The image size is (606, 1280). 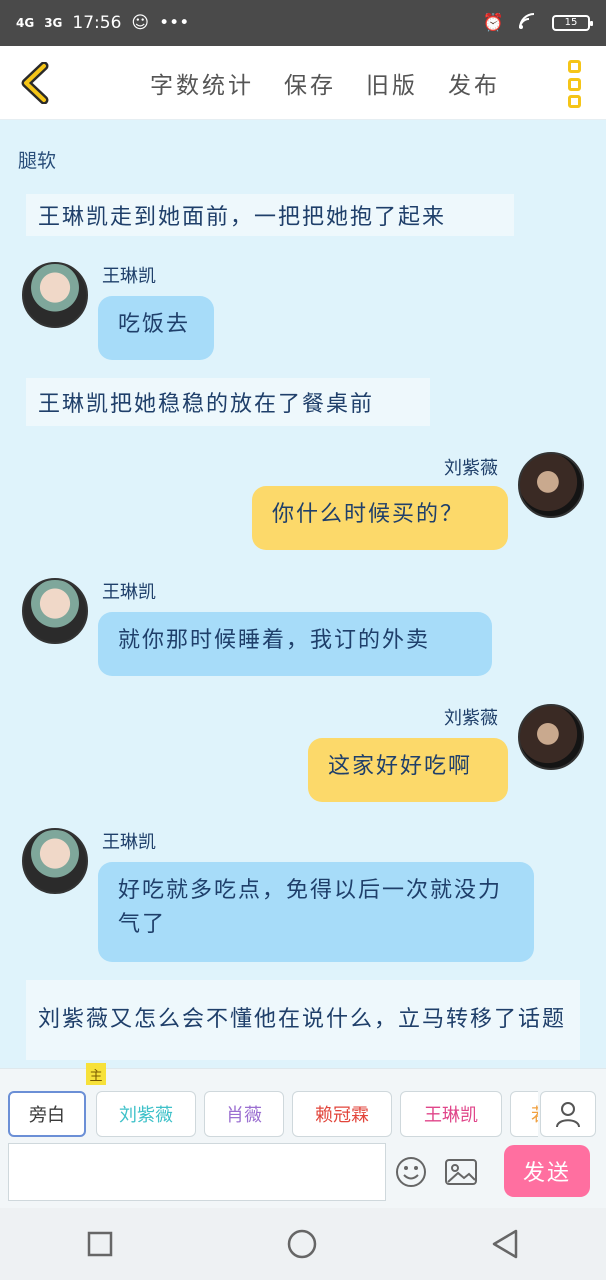 I want to click on clock: 17:56, so click(x=97, y=23).